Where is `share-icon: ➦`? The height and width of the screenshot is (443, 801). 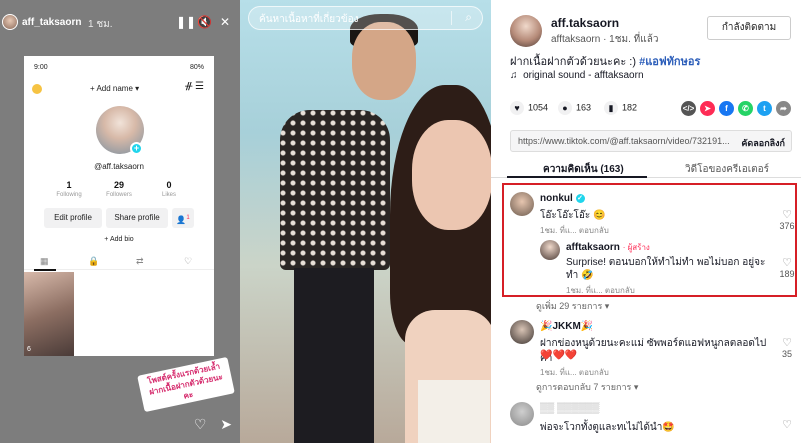 share-icon: ➦ is located at coordinates (783, 108).